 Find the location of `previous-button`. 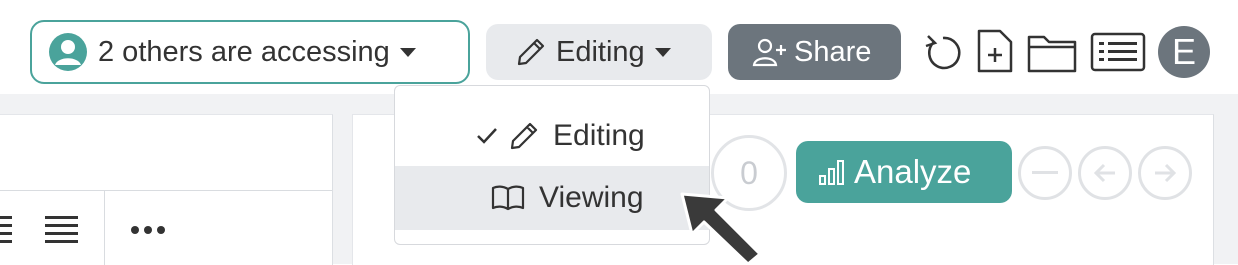

previous-button is located at coordinates (1105, 173).